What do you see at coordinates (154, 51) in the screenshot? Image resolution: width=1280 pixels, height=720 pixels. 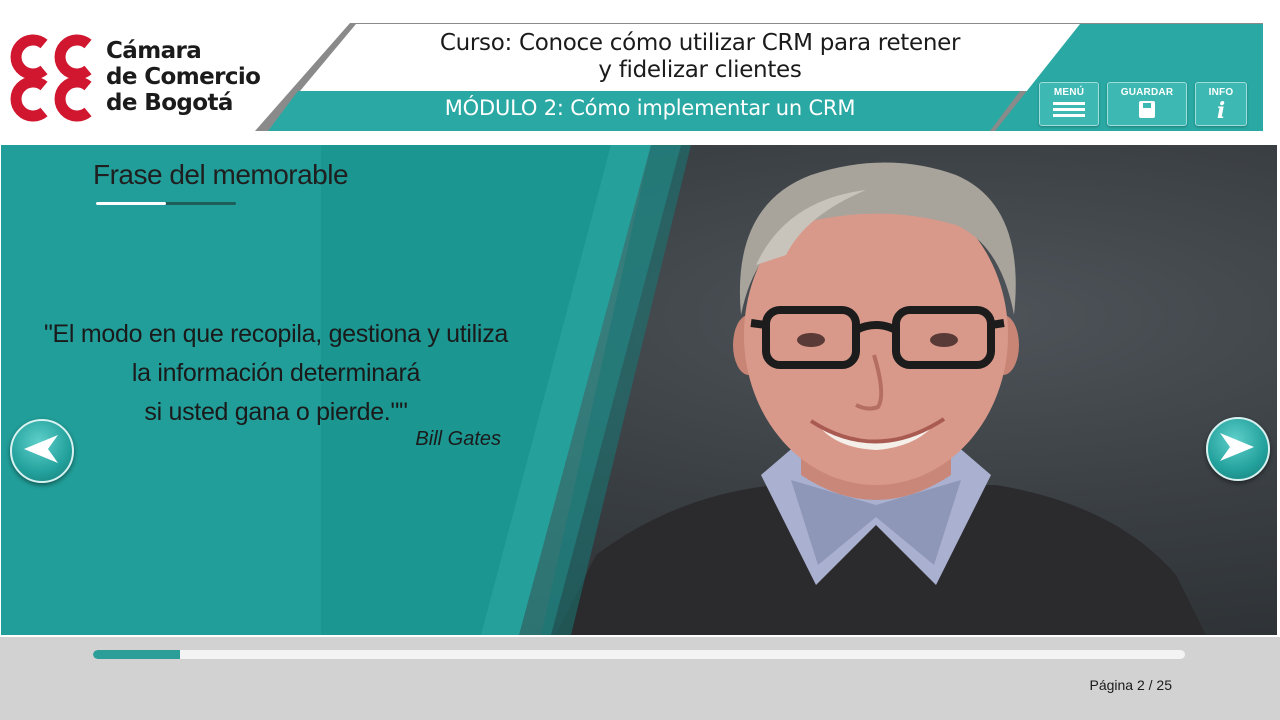 I see `logo-line-1: Cámara` at bounding box center [154, 51].